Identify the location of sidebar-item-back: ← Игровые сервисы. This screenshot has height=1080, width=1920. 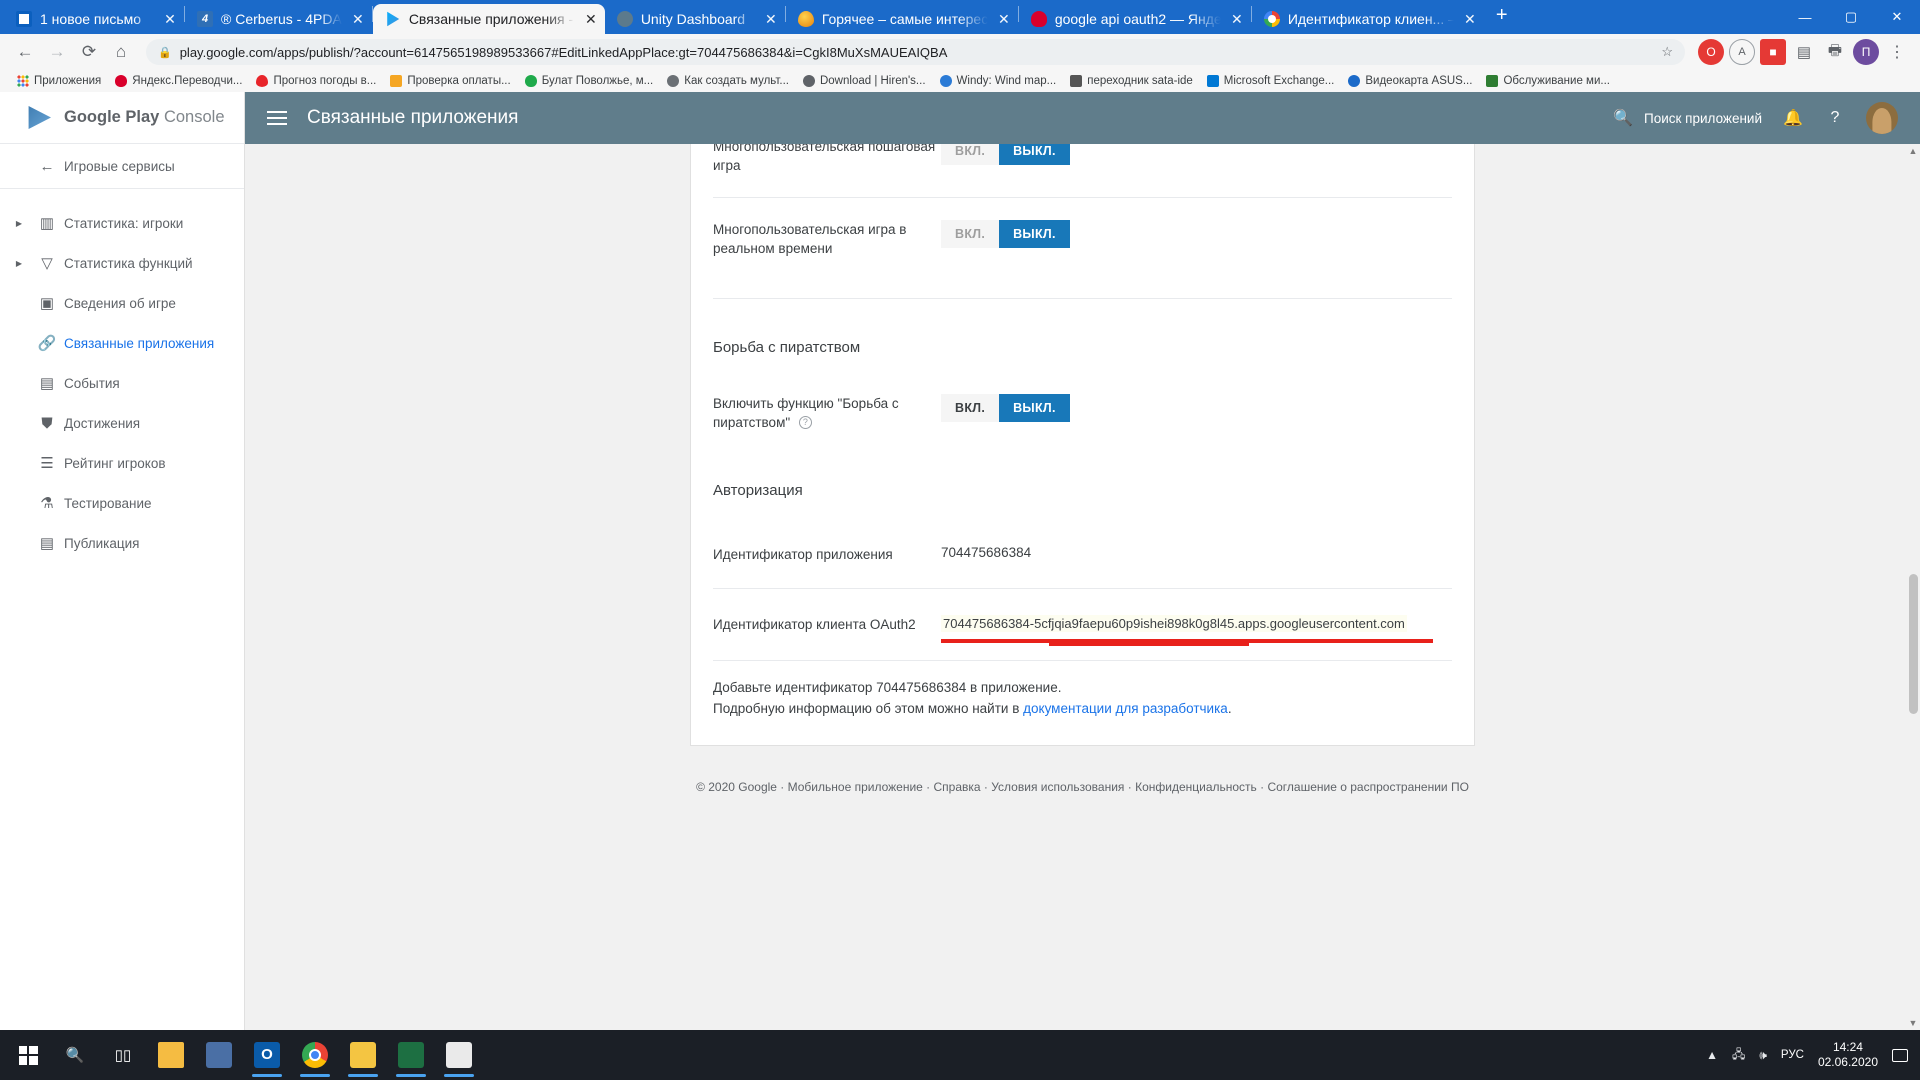
(122, 166).